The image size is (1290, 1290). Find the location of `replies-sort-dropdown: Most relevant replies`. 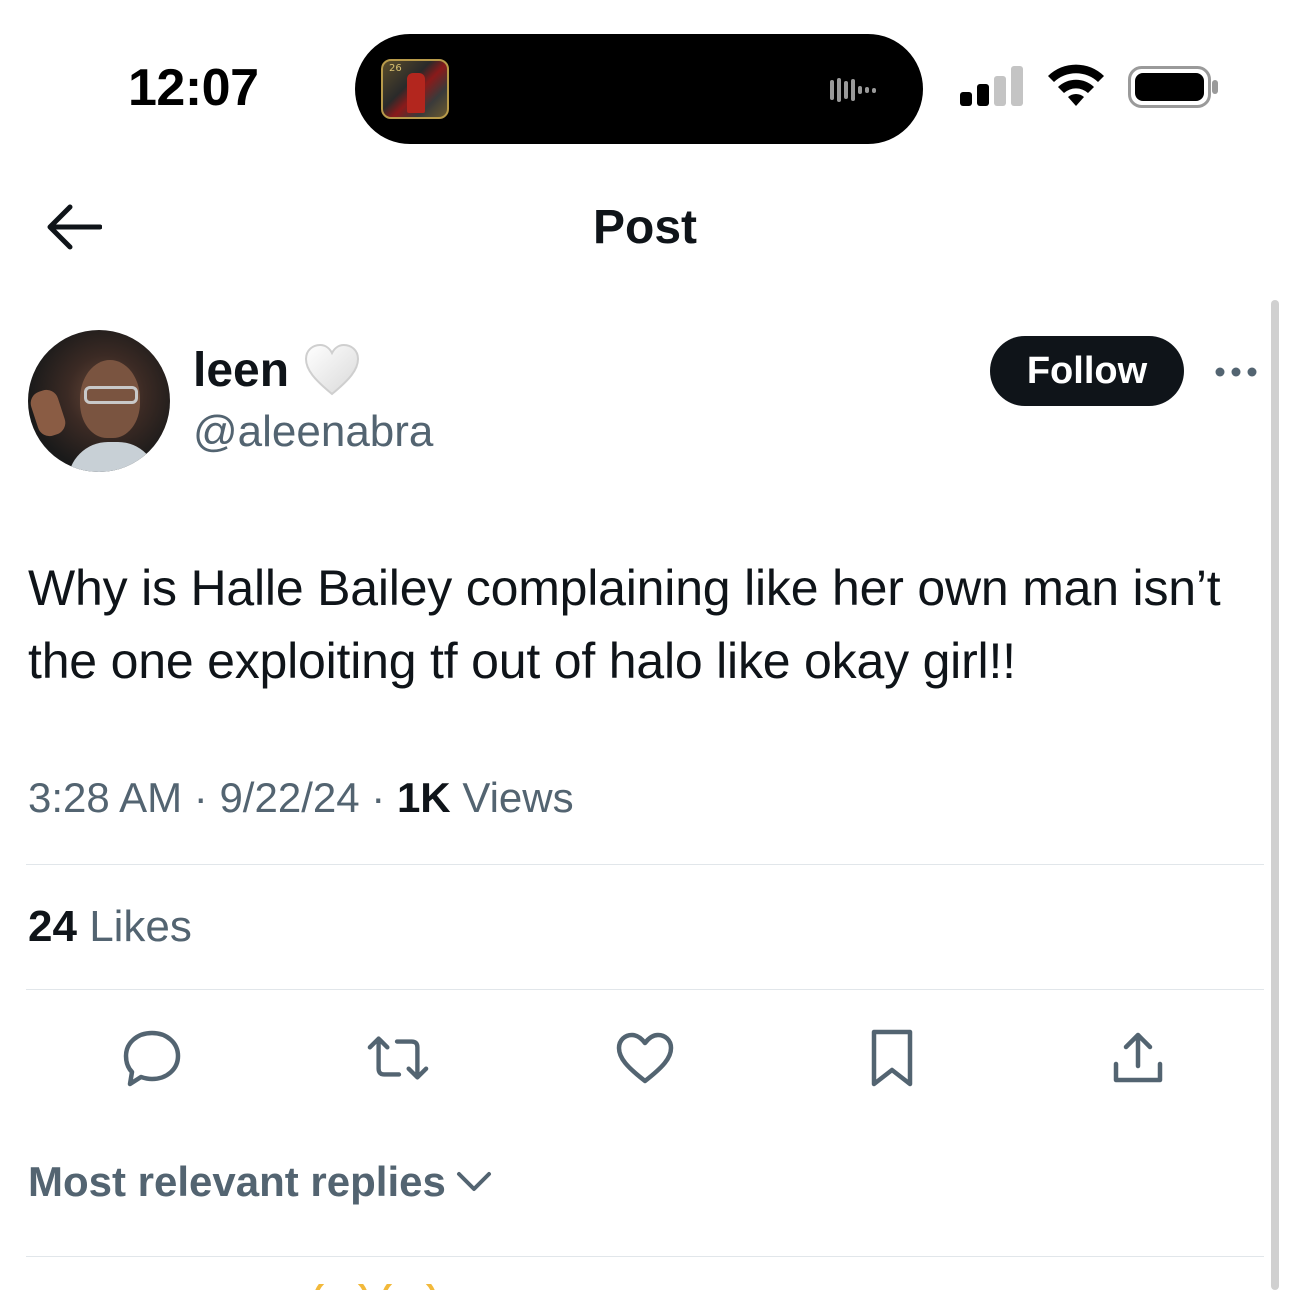

replies-sort-dropdown: Most relevant replies is located at coordinates (260, 1182).